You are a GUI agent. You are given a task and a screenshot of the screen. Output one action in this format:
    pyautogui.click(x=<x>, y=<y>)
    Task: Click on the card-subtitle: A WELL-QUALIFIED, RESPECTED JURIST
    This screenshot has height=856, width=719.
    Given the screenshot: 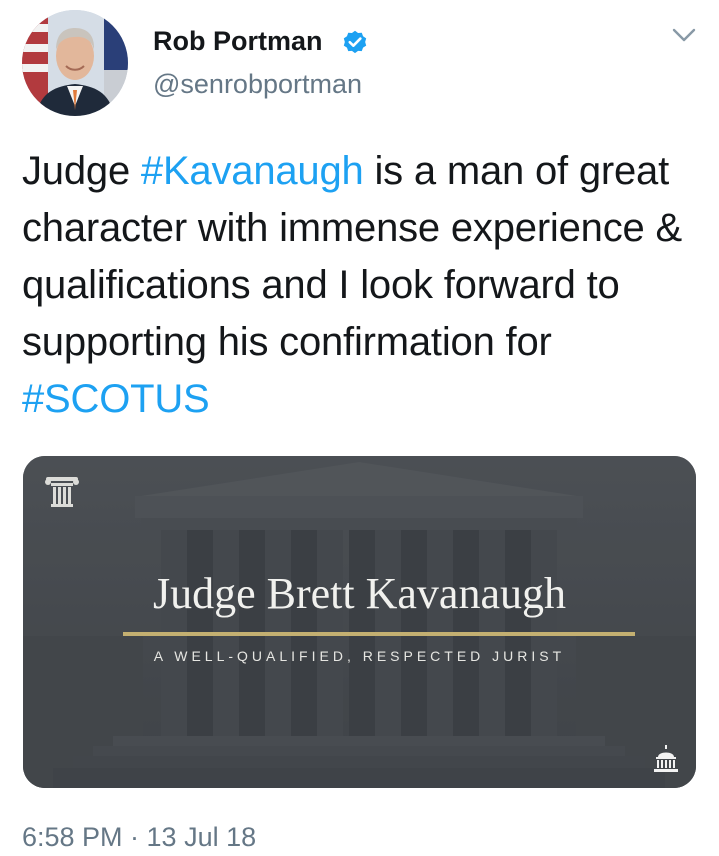 What is the action you would take?
    pyautogui.click(x=359, y=656)
    